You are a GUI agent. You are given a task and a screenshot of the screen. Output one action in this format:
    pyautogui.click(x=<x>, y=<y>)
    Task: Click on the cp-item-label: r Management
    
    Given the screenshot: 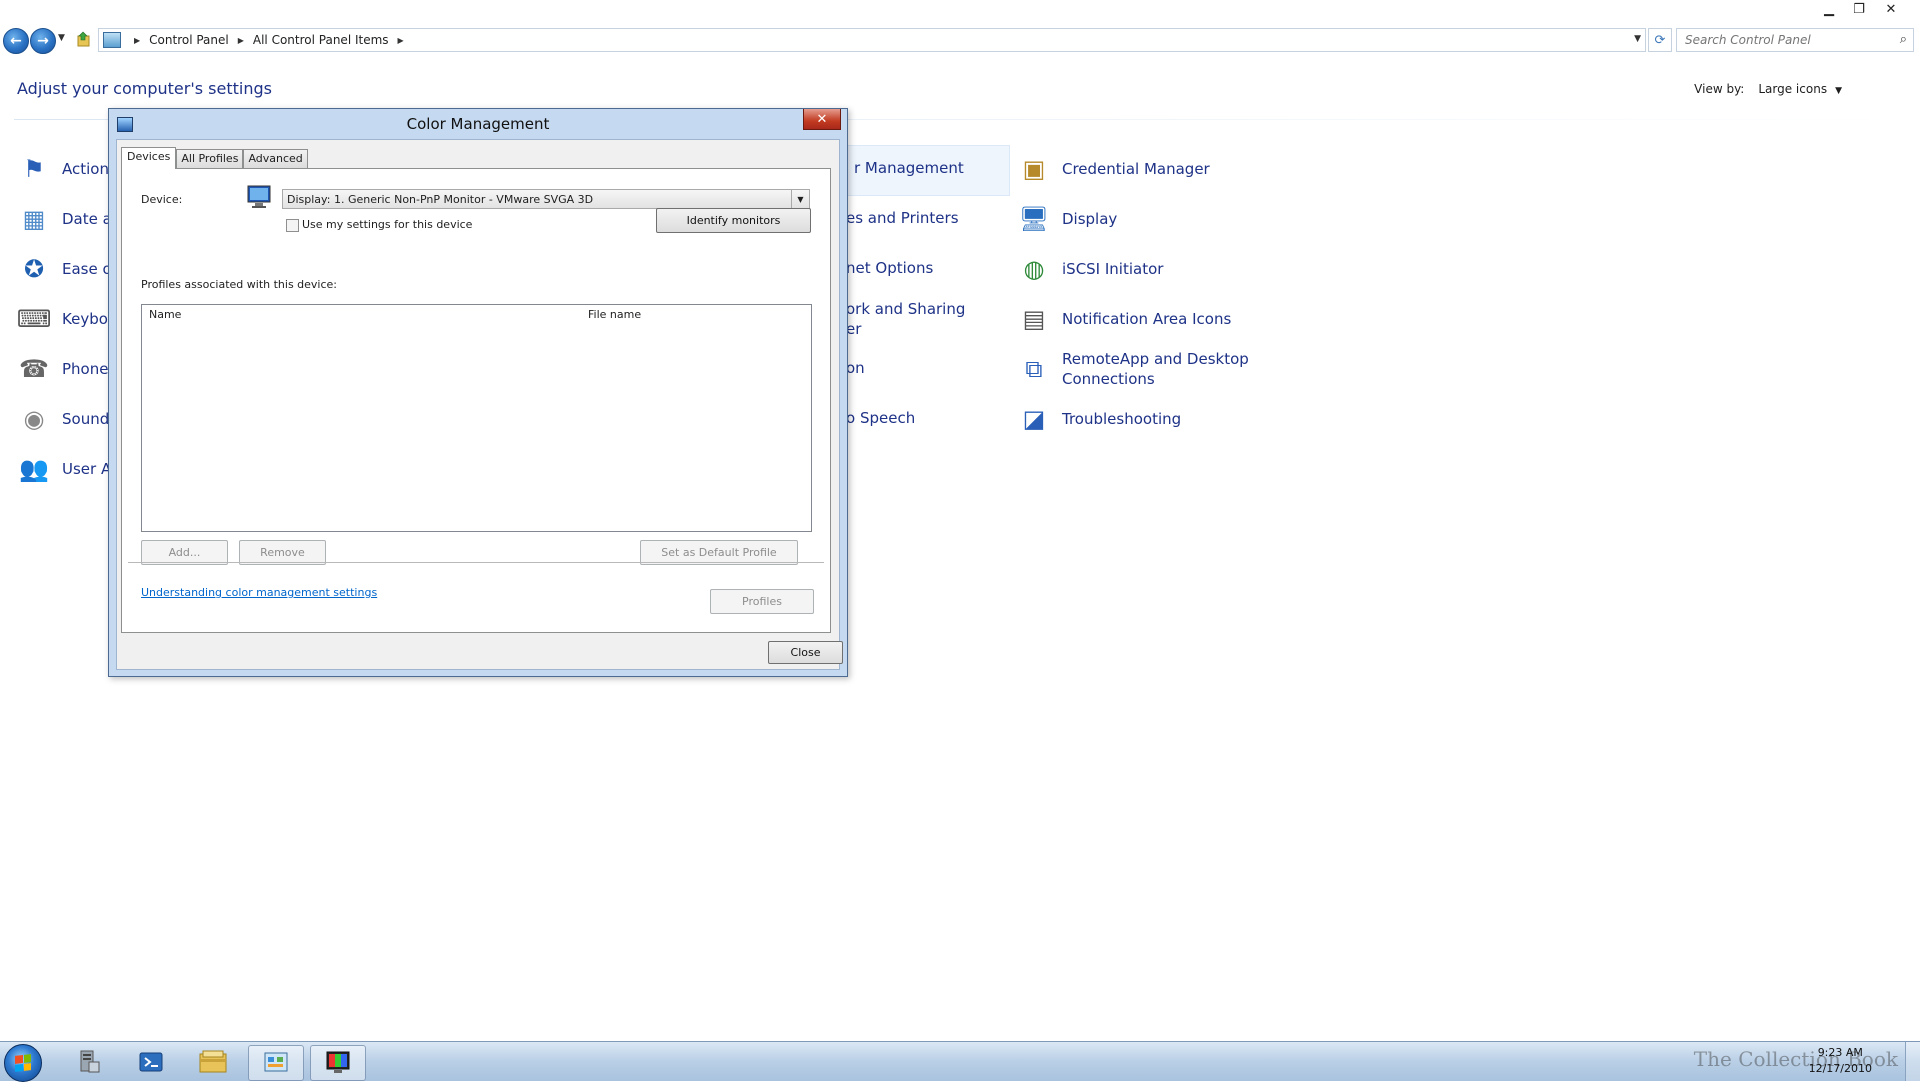 What is the action you would take?
    pyautogui.click(x=909, y=168)
    